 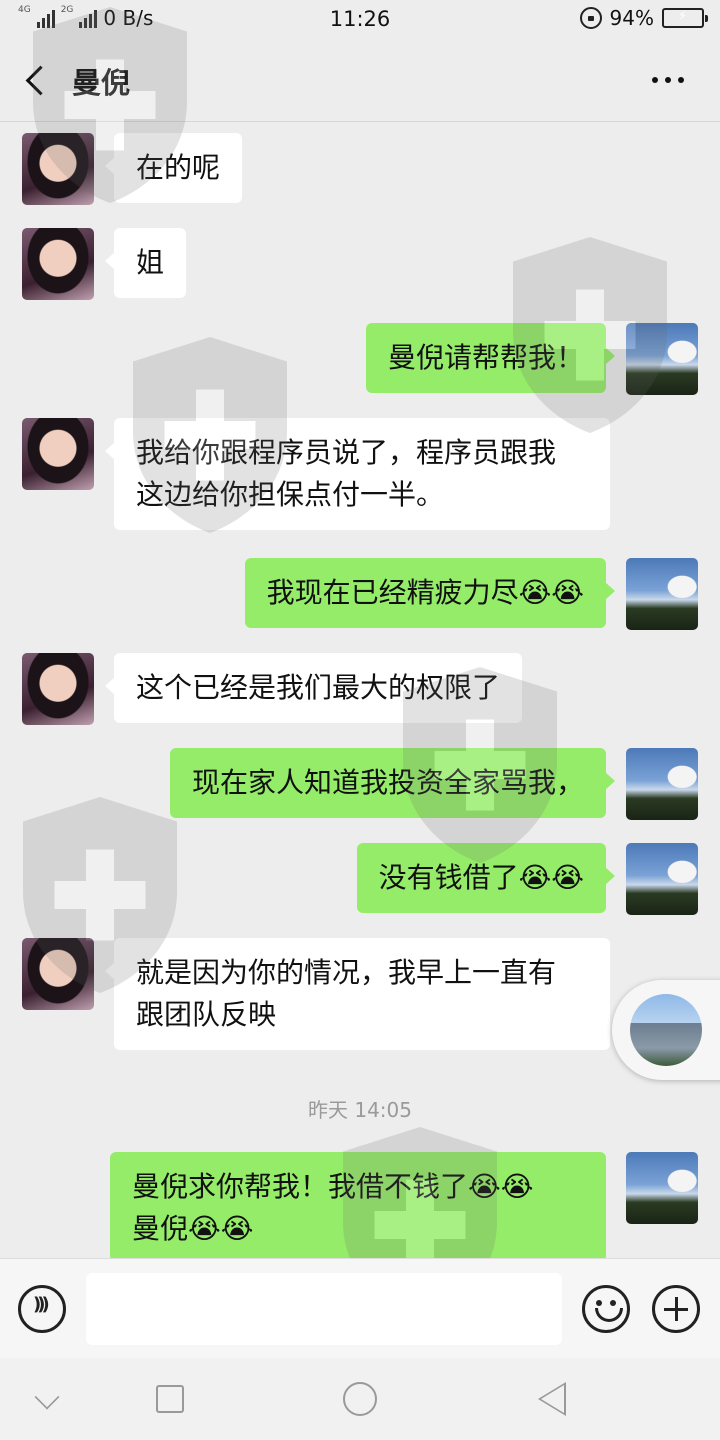 I want to click on back-button, so click(x=36, y=80).